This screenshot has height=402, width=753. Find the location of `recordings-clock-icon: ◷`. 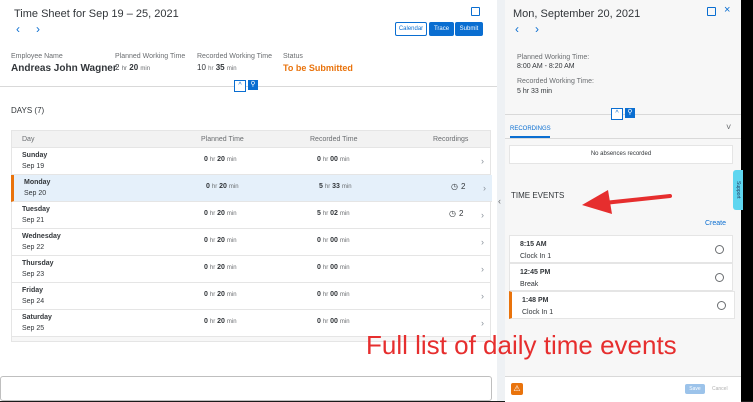

recordings-clock-icon: ◷ is located at coordinates (454, 186).